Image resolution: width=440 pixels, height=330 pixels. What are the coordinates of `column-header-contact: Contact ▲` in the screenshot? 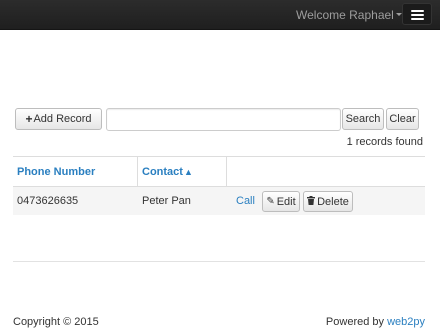 It's located at (182, 171).